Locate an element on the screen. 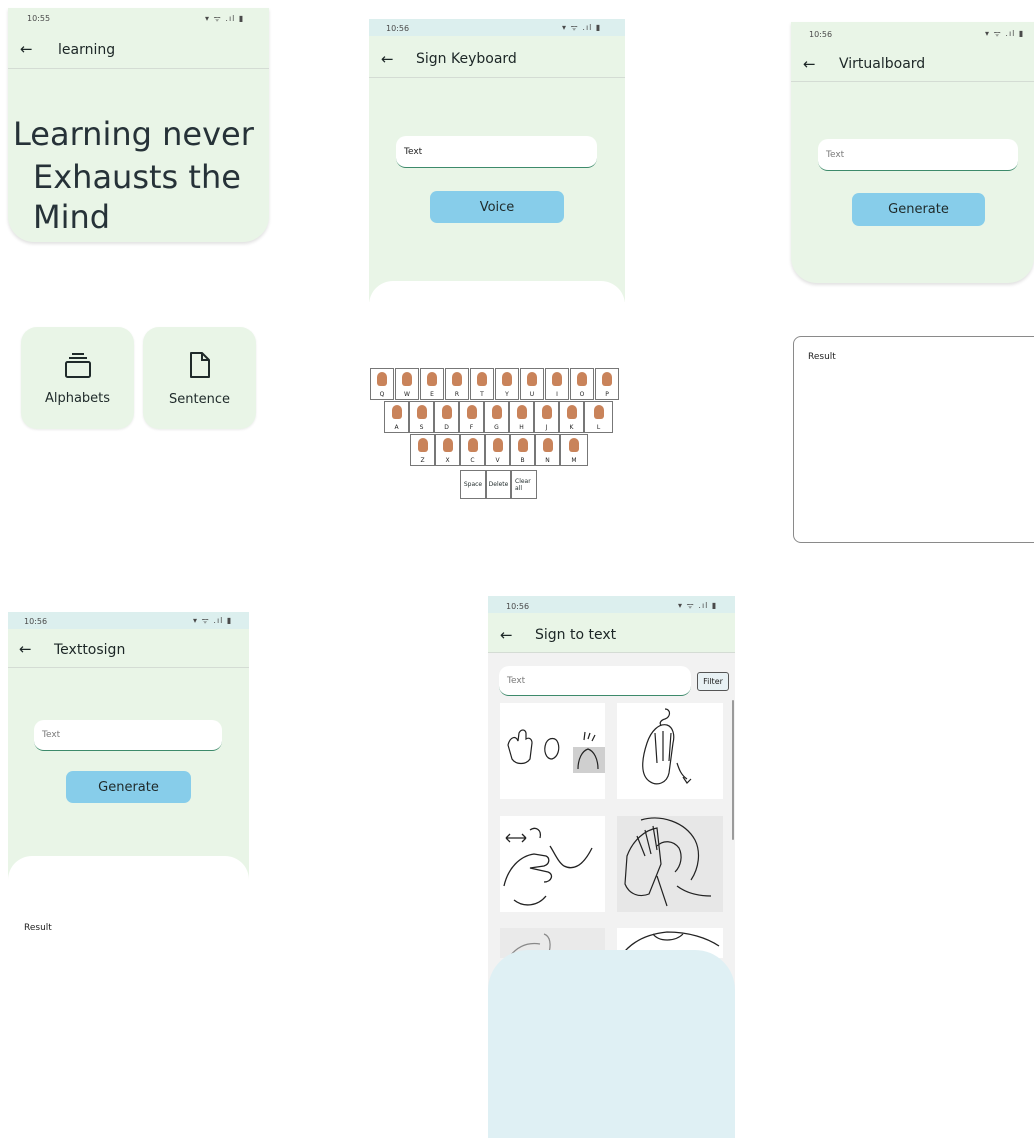 The image size is (1034, 1138). key-g: G is located at coordinates (496, 417).